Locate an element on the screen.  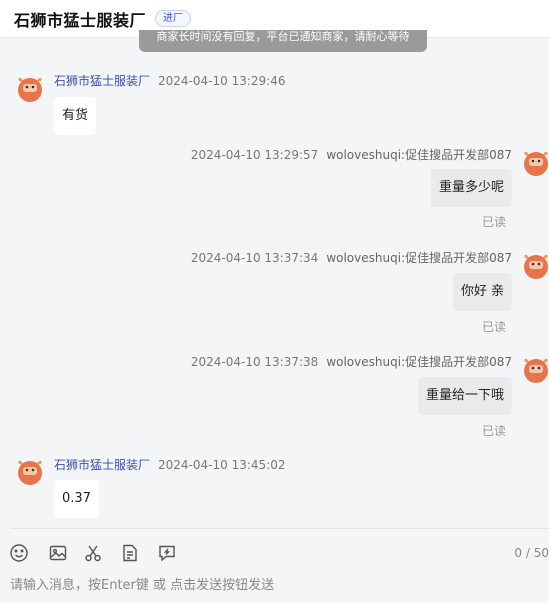
message-bubble: 重量多少呢 is located at coordinates (471, 188).